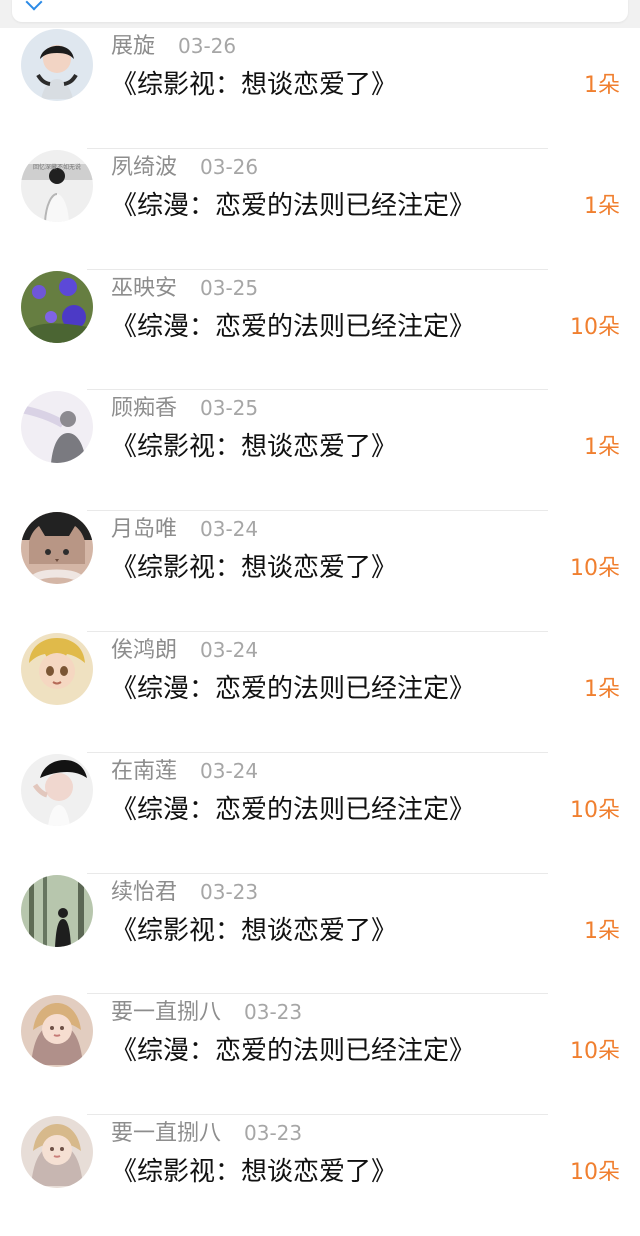 The image size is (640, 1236). Describe the element at coordinates (184, 288) in the screenshot. I see `name-line: 巫映安 03-25` at that location.